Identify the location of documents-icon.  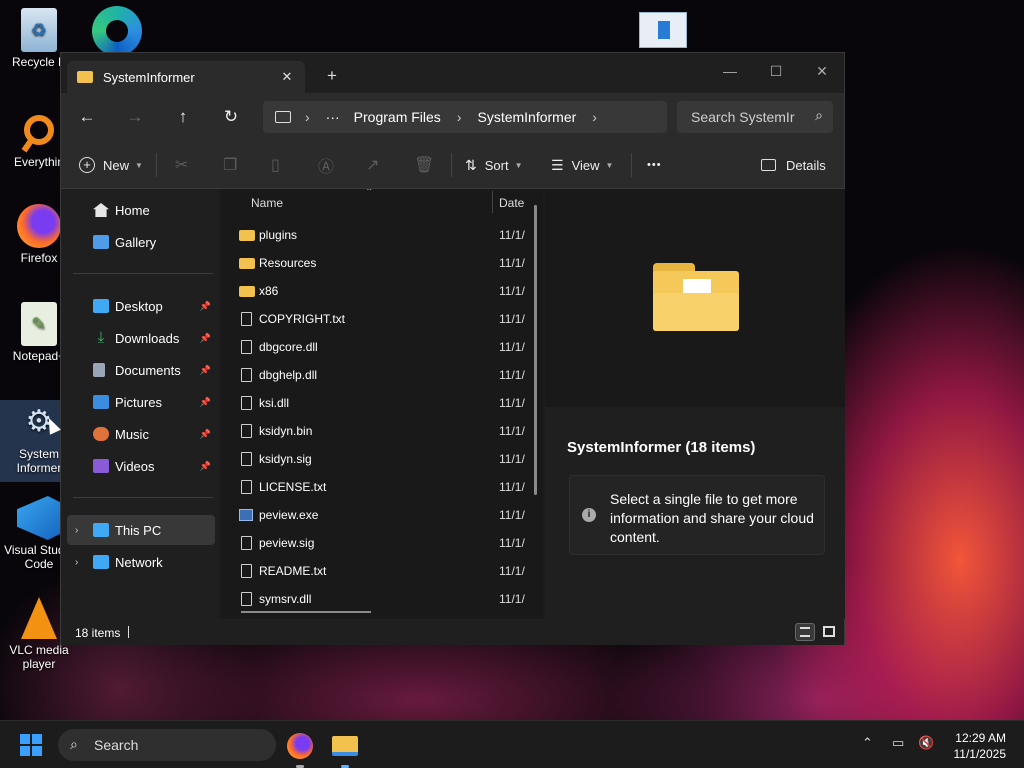
(99, 370).